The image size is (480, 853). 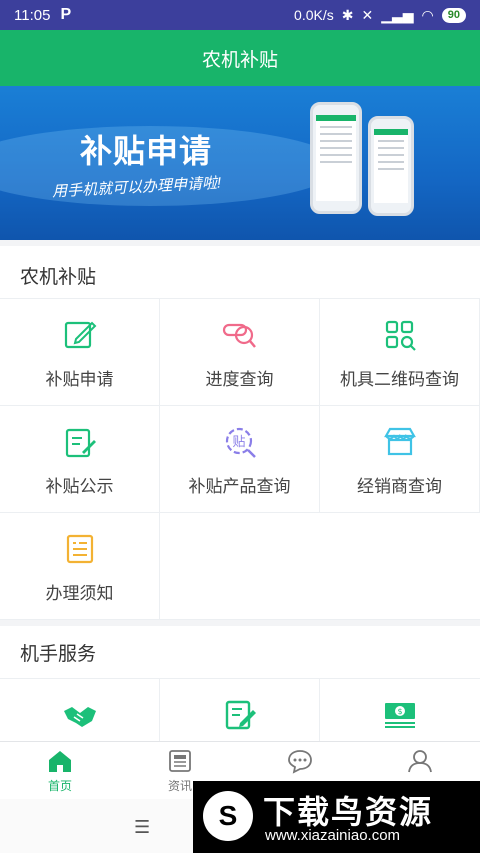 I want to click on app-notification-icon: P, so click(x=66, y=14).